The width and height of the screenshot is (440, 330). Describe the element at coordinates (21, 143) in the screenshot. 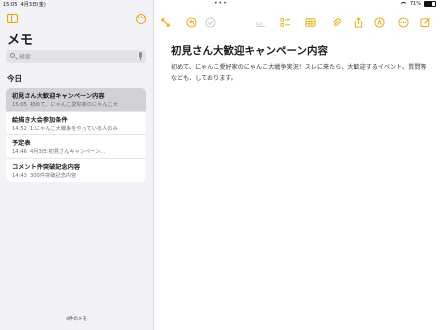

I see `note-item-title: 予定表` at that location.